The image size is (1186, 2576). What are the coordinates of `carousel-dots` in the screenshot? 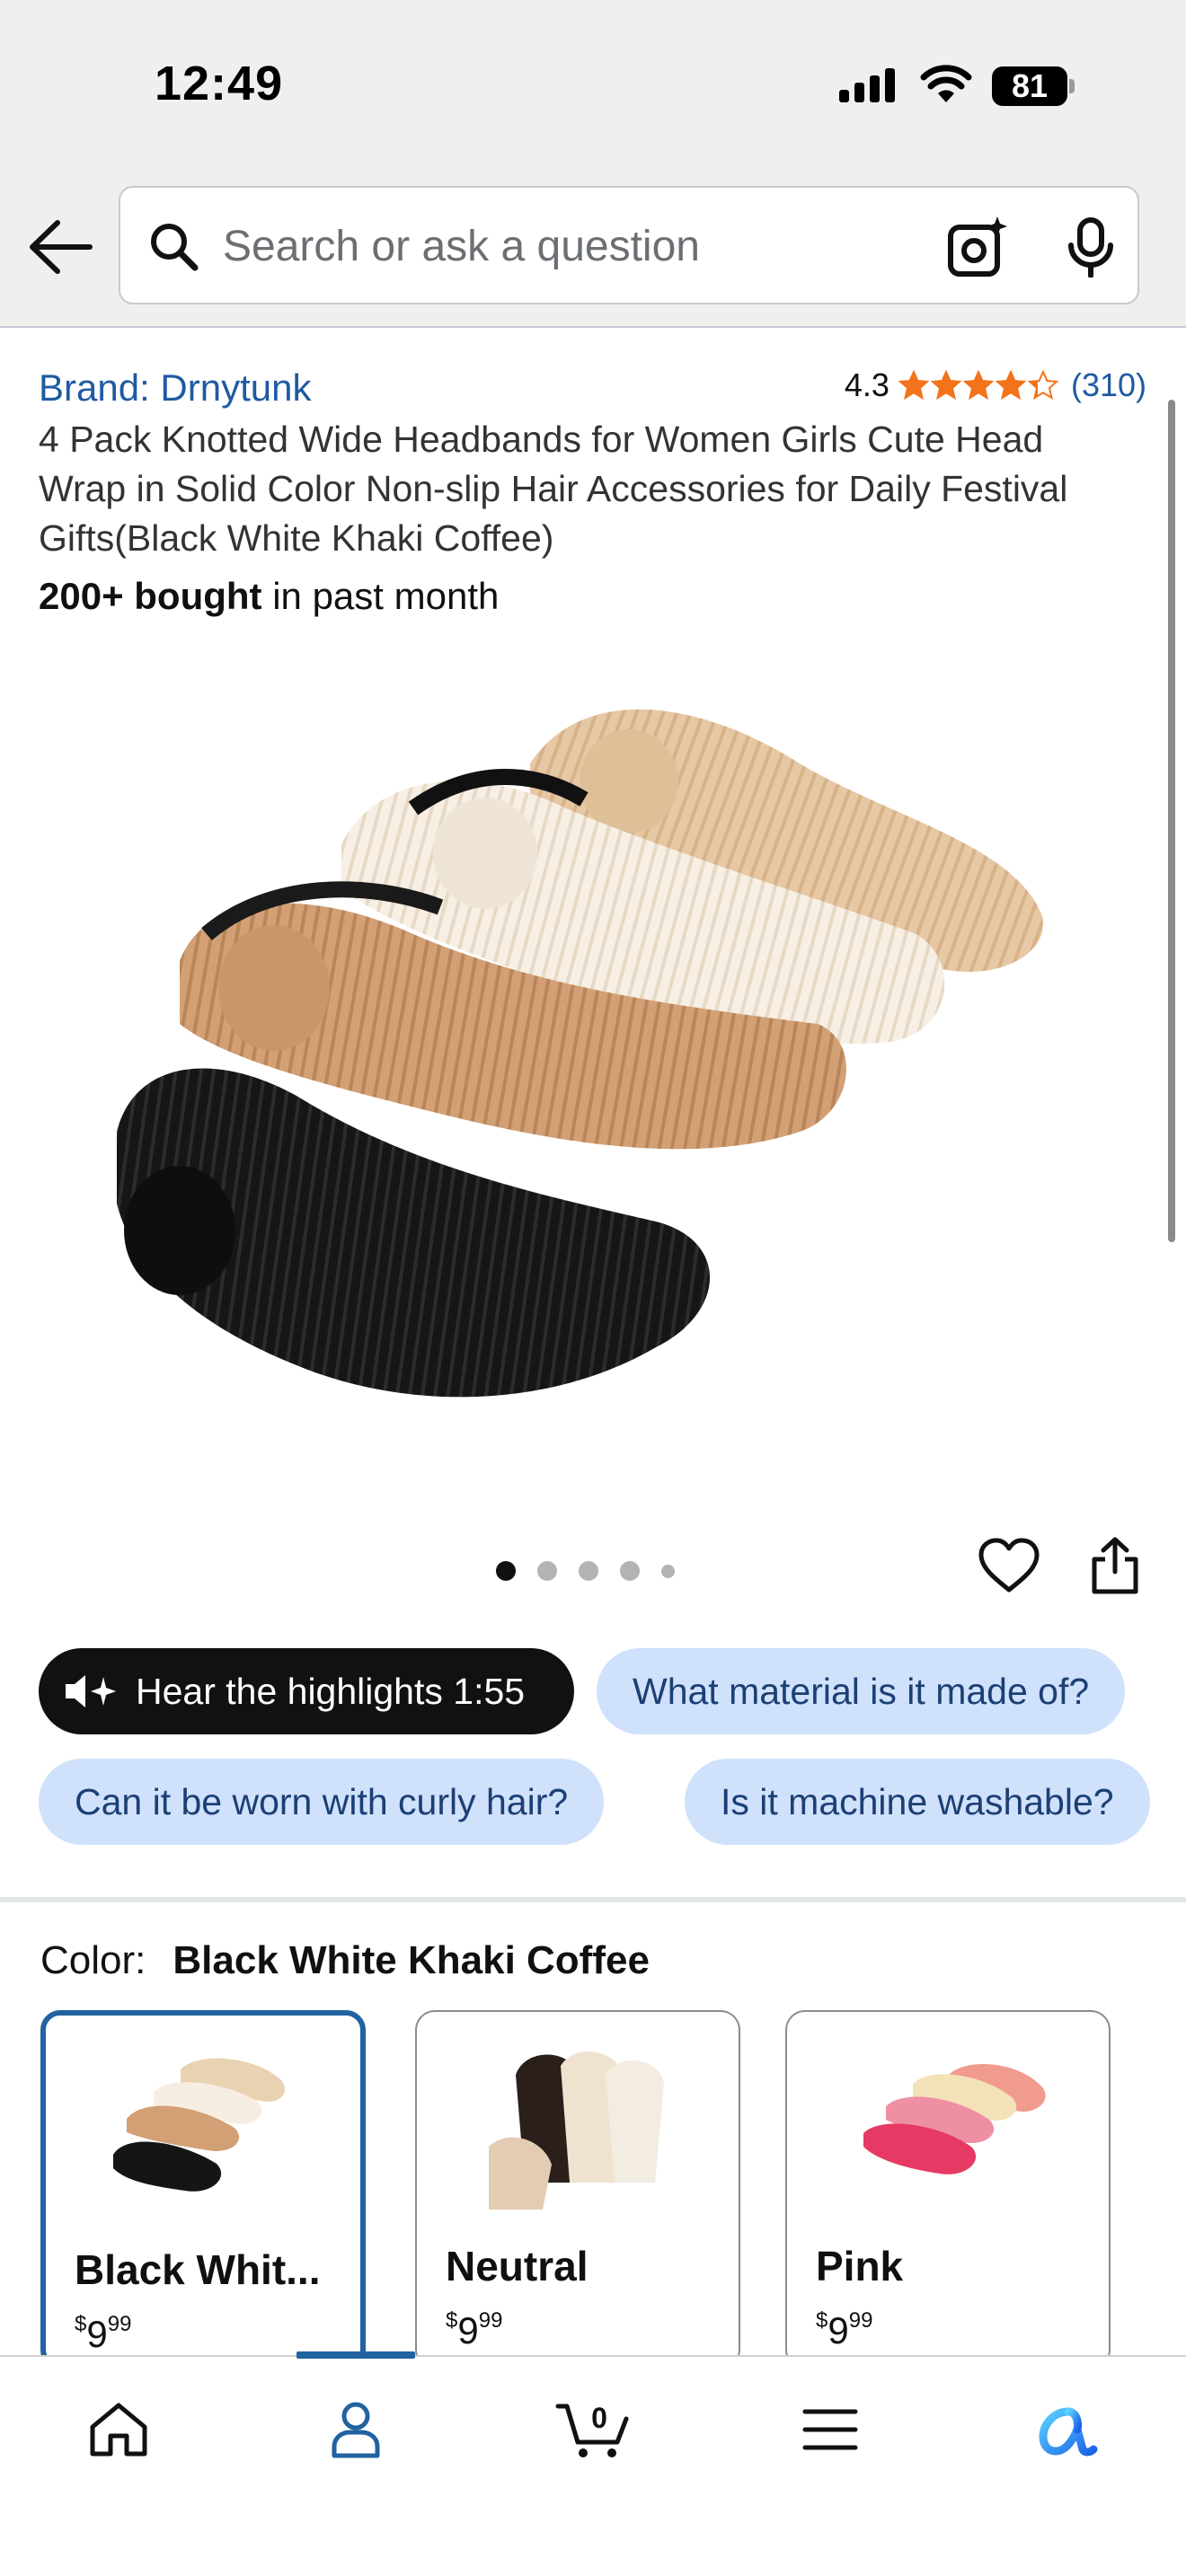 It's located at (585, 1571).